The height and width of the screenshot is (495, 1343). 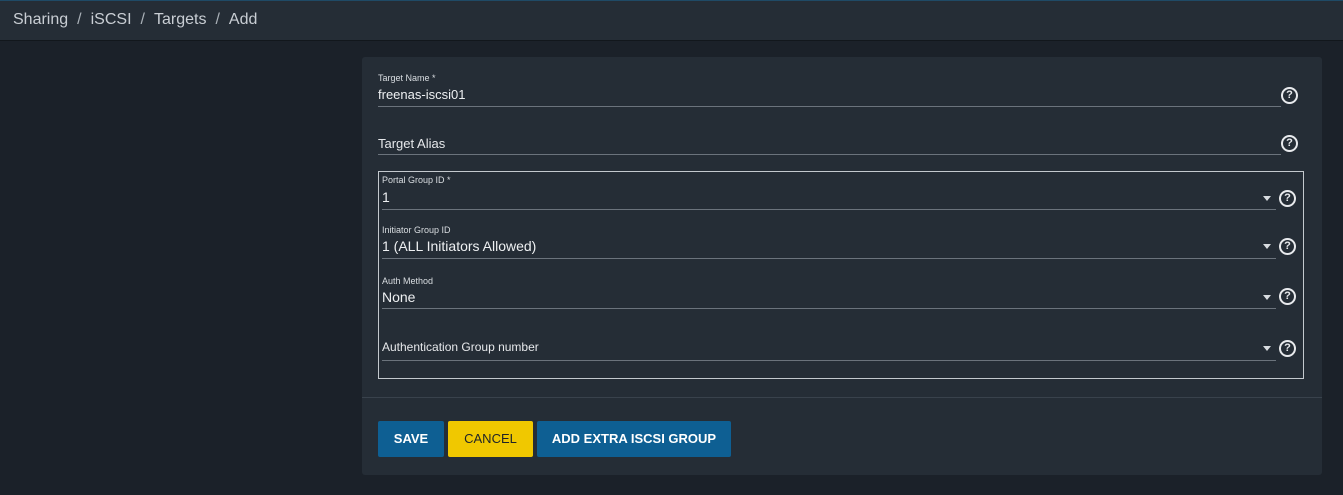 What do you see at coordinates (850, 93) in the screenshot?
I see `target-name-field: Target Name * freenas-iscsi01 ?` at bounding box center [850, 93].